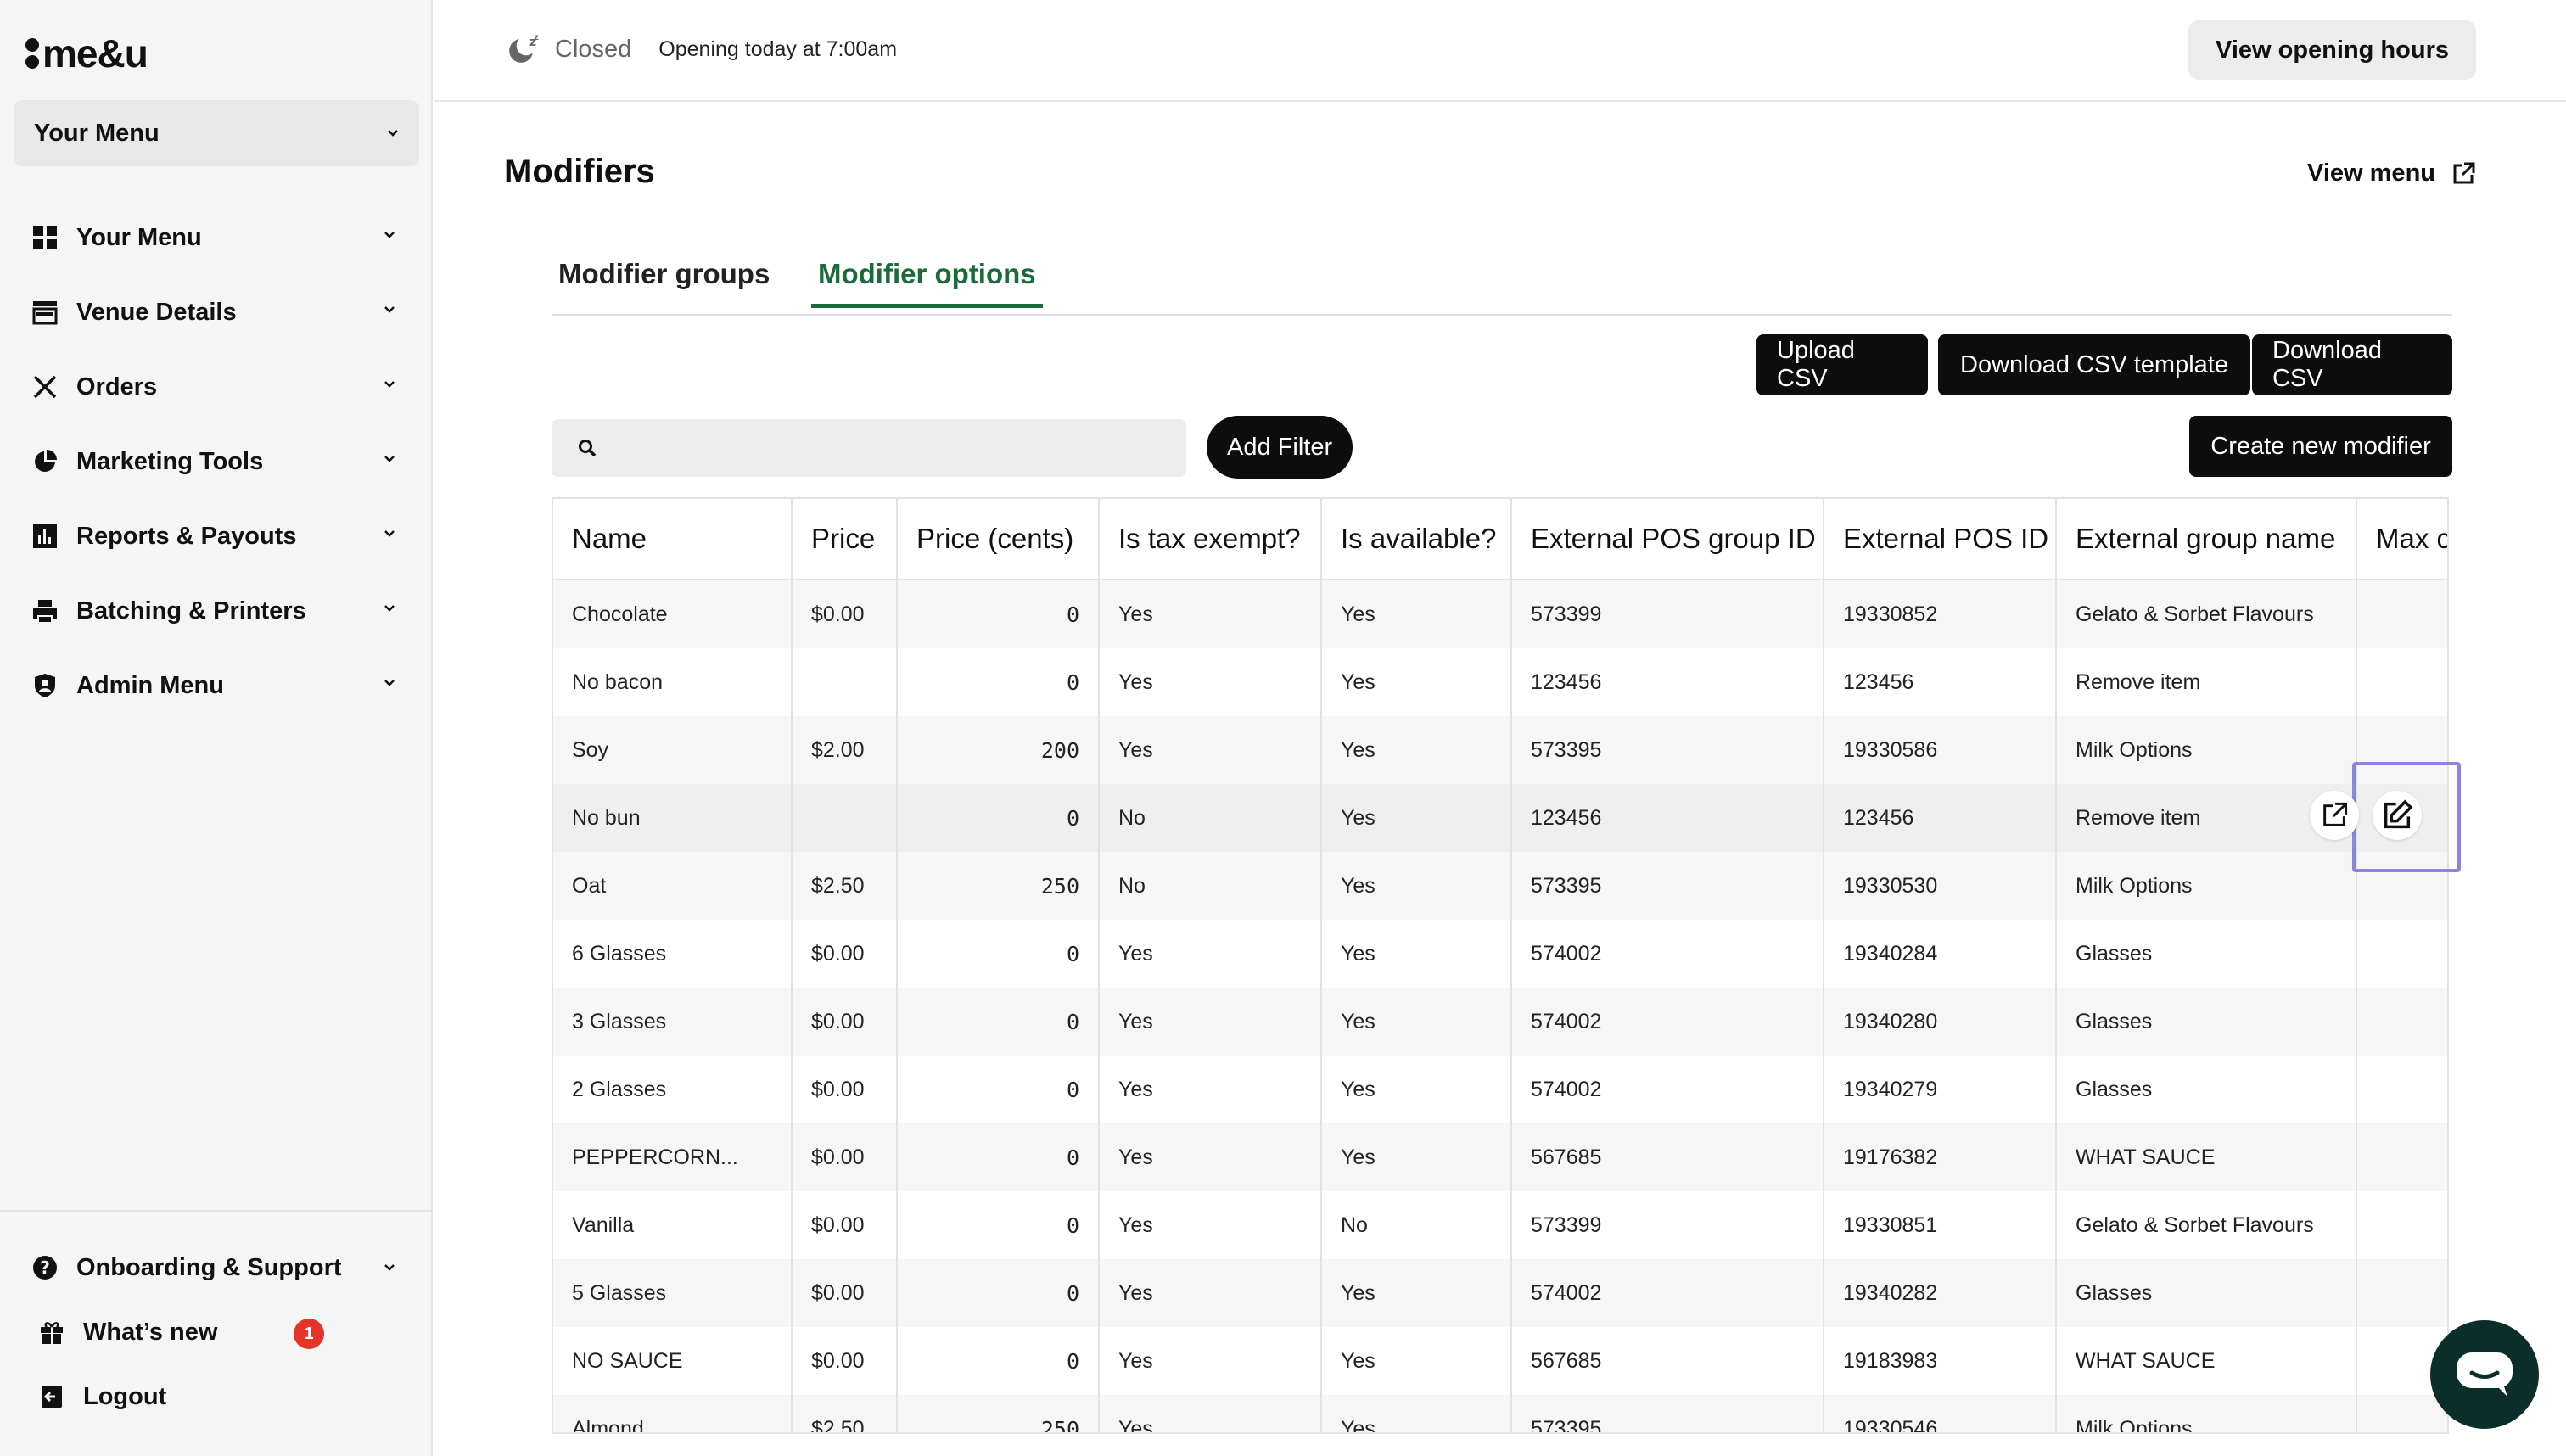  I want to click on cell-name: Almond, so click(673, 1413).